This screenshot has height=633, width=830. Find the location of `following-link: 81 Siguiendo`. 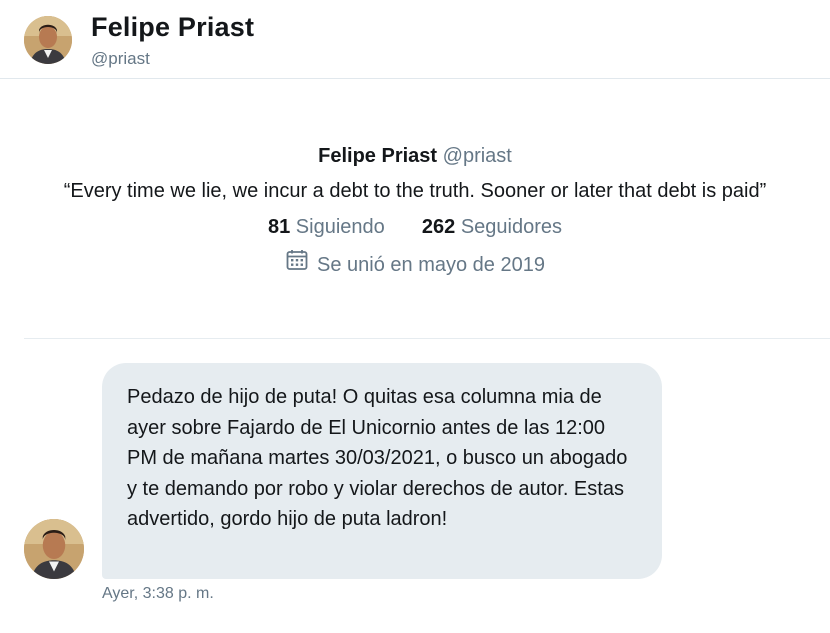

following-link: 81 Siguiendo is located at coordinates (329, 227).